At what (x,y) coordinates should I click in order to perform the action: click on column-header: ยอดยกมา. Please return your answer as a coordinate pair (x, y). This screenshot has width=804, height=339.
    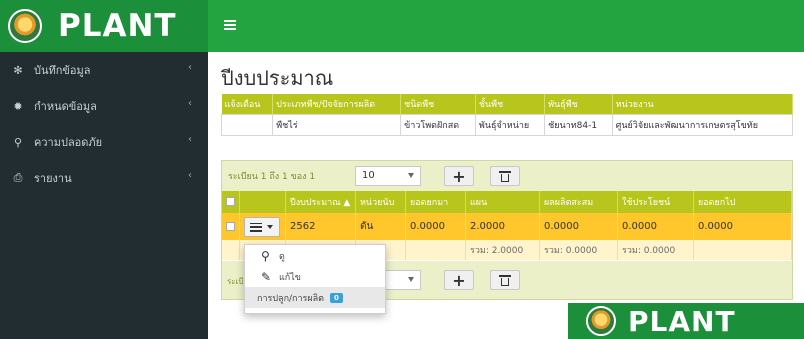
    Looking at the image, I should click on (435, 202).